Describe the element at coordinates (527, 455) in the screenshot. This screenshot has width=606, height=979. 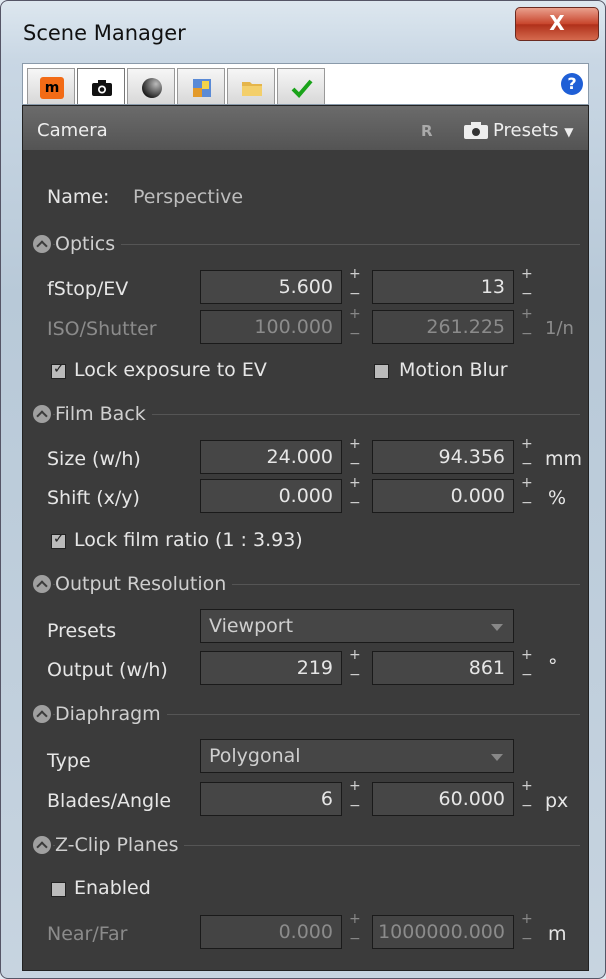
I see `film-height-stepper: + −` at that location.